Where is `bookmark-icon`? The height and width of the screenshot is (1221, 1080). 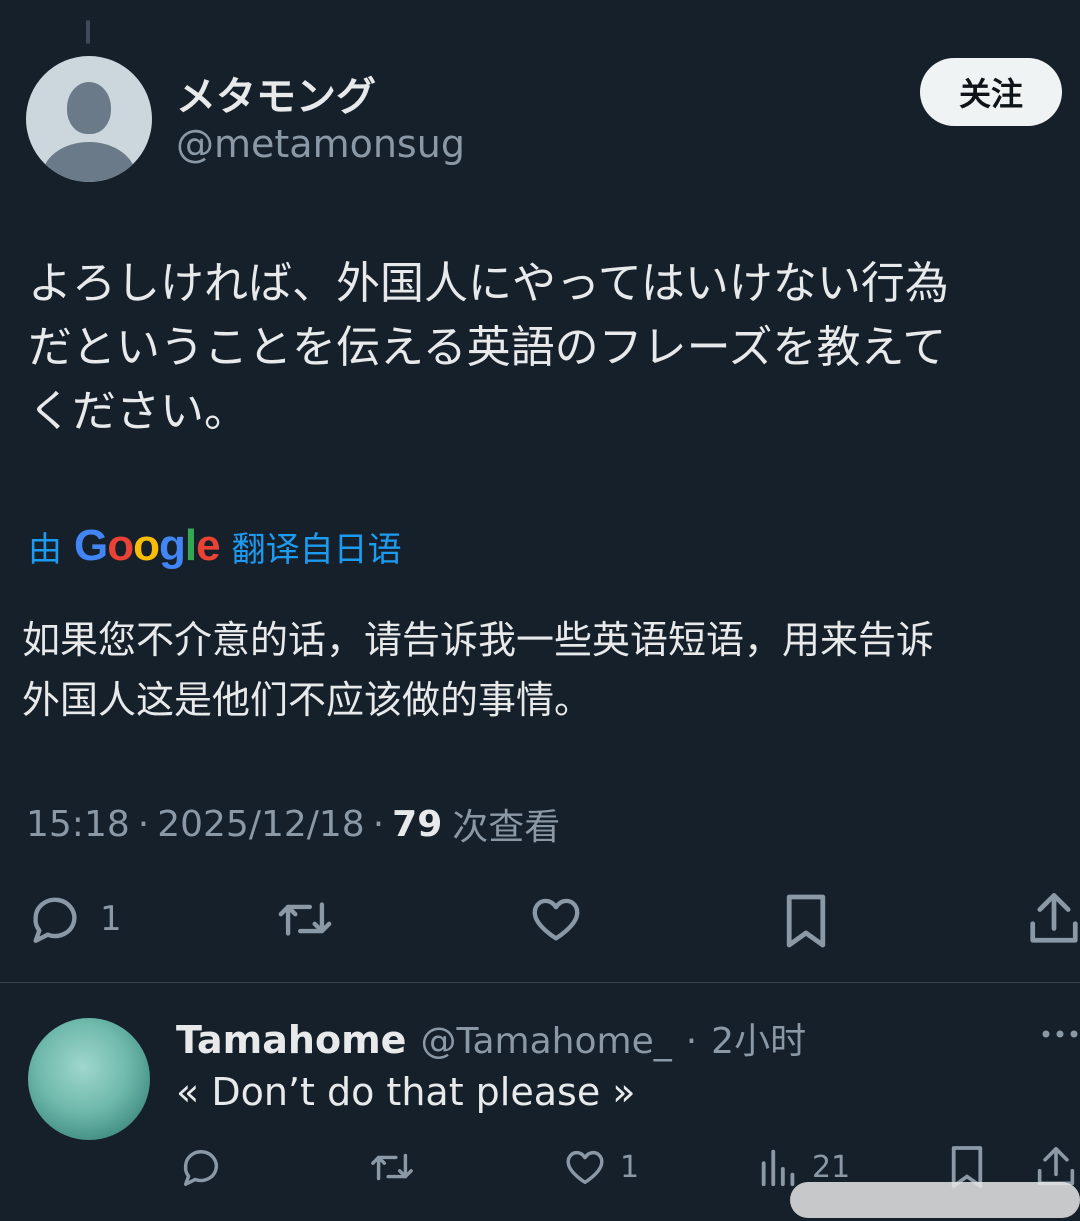
bookmark-icon is located at coordinates (806, 921).